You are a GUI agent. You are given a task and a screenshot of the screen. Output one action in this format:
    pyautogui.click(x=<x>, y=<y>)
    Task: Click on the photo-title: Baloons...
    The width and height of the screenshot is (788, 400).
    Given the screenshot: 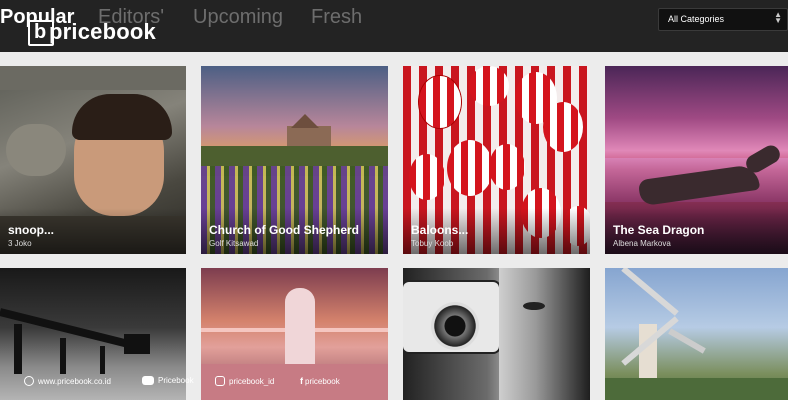 What is the action you would take?
    pyautogui.click(x=440, y=230)
    